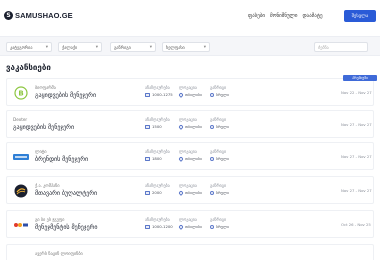  What do you see at coordinates (50, 219) in the screenshot?
I see `company-name: გი ბი ეს ჯგუფი` at bounding box center [50, 219].